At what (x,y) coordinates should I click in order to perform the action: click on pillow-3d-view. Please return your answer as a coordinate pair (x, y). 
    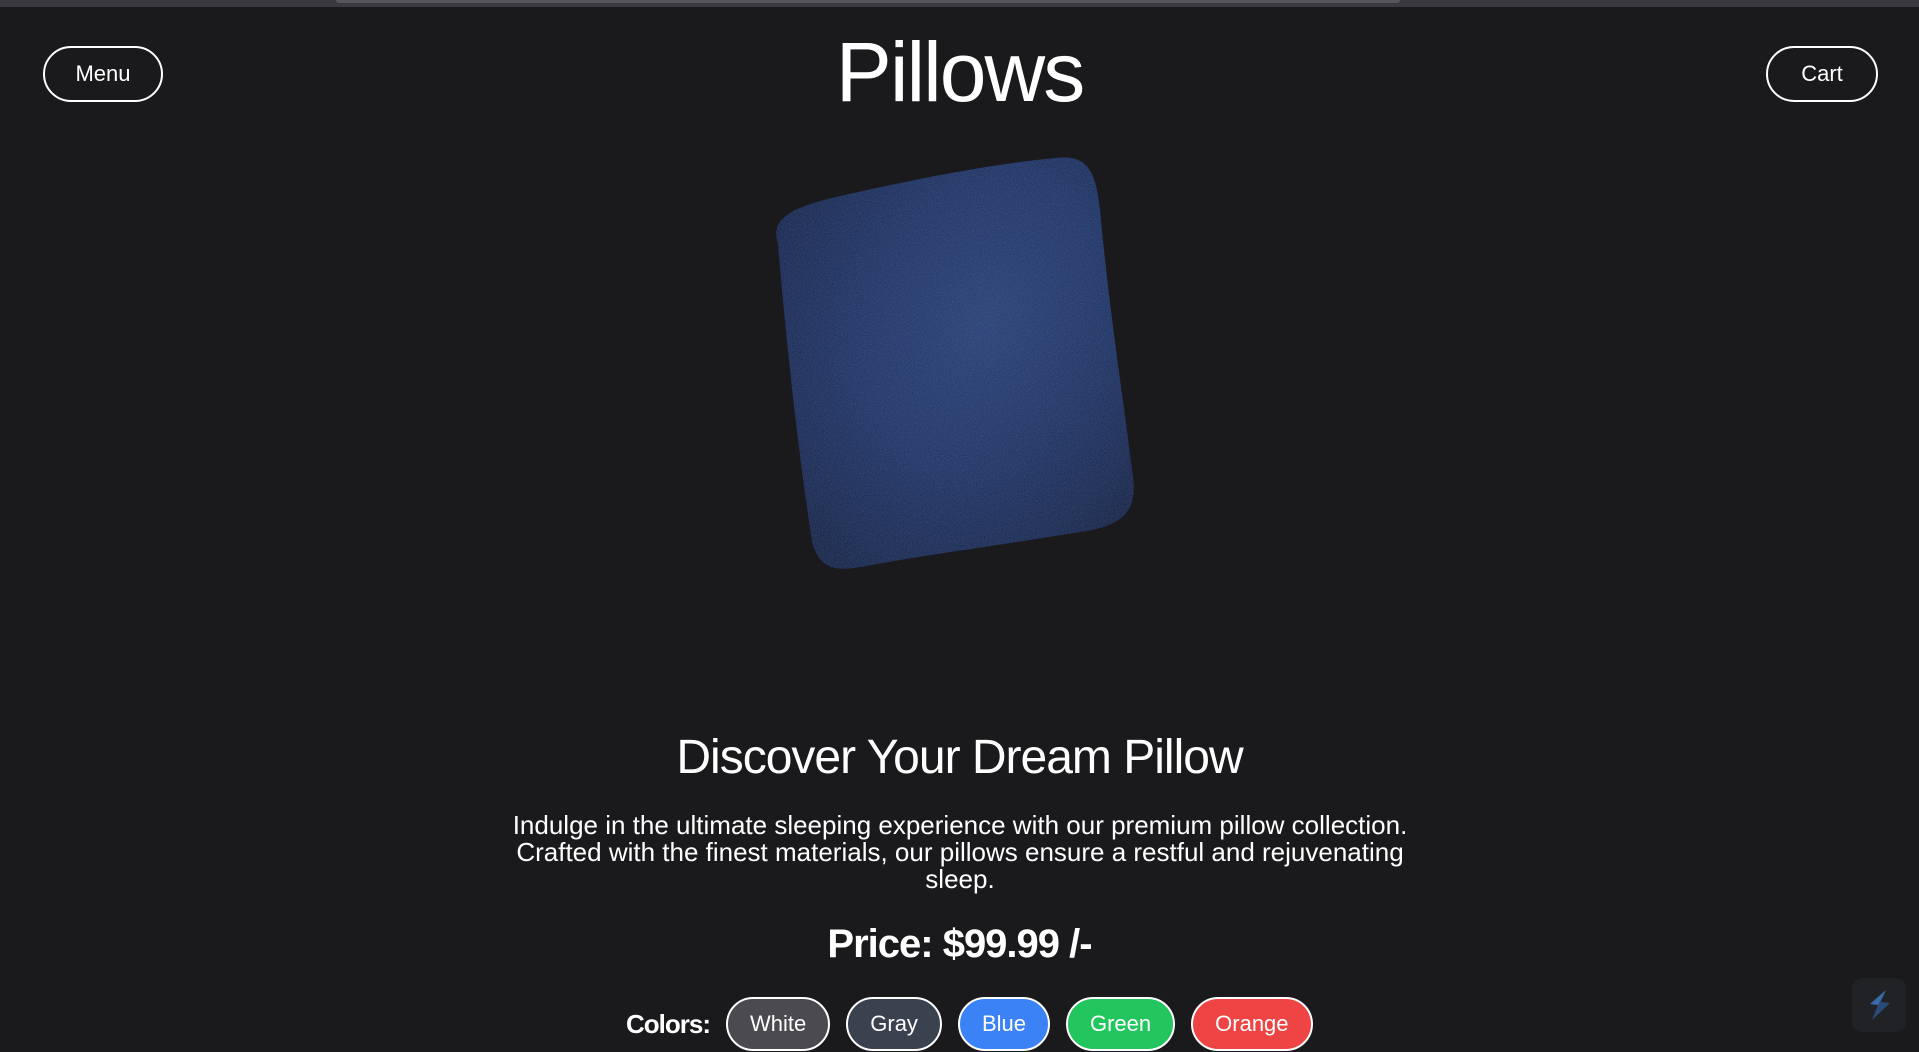
    Looking at the image, I should click on (960, 370).